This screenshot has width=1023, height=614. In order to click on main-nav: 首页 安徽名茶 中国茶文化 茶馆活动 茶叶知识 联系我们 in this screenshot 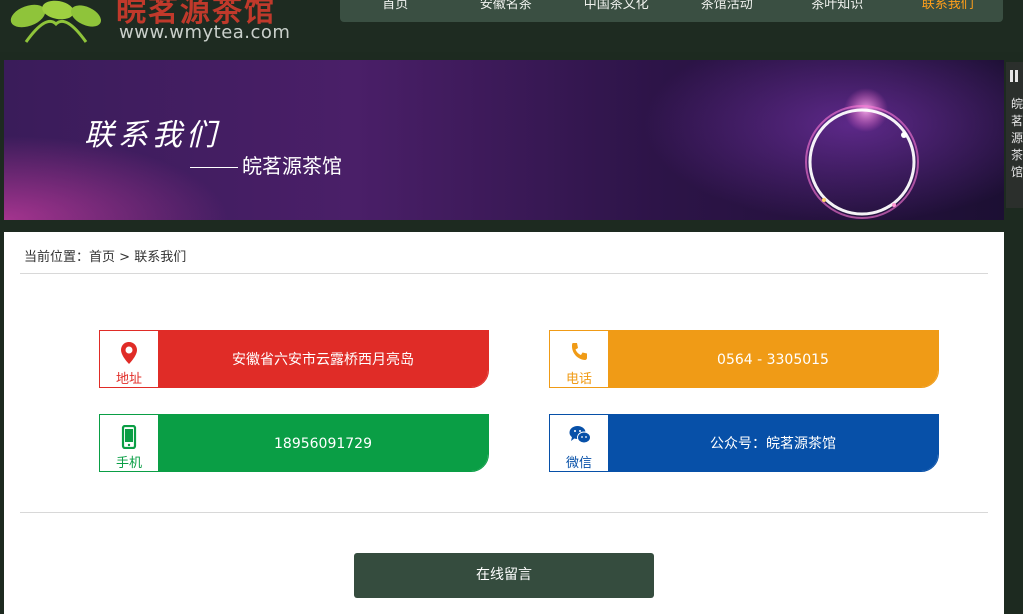, I will do `click(671, 11)`.